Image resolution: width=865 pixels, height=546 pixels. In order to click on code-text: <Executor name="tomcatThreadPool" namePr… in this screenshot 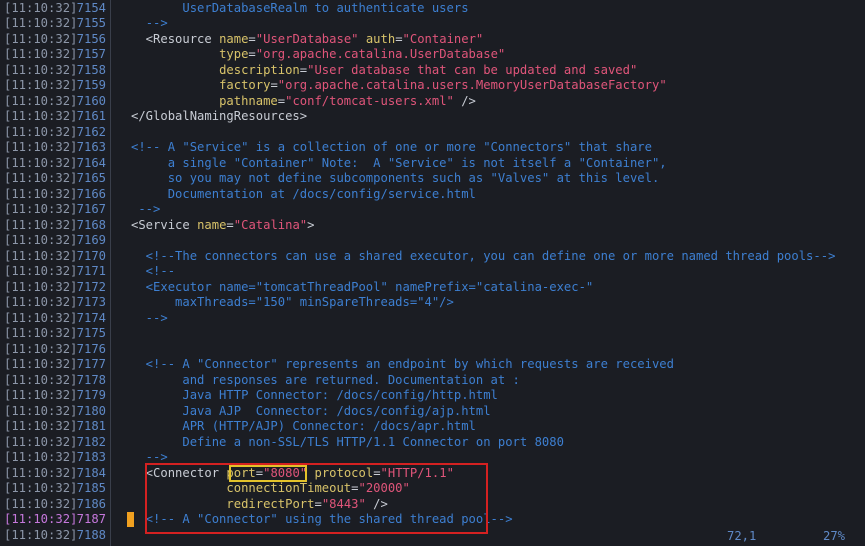, I will do `click(351, 287)`.